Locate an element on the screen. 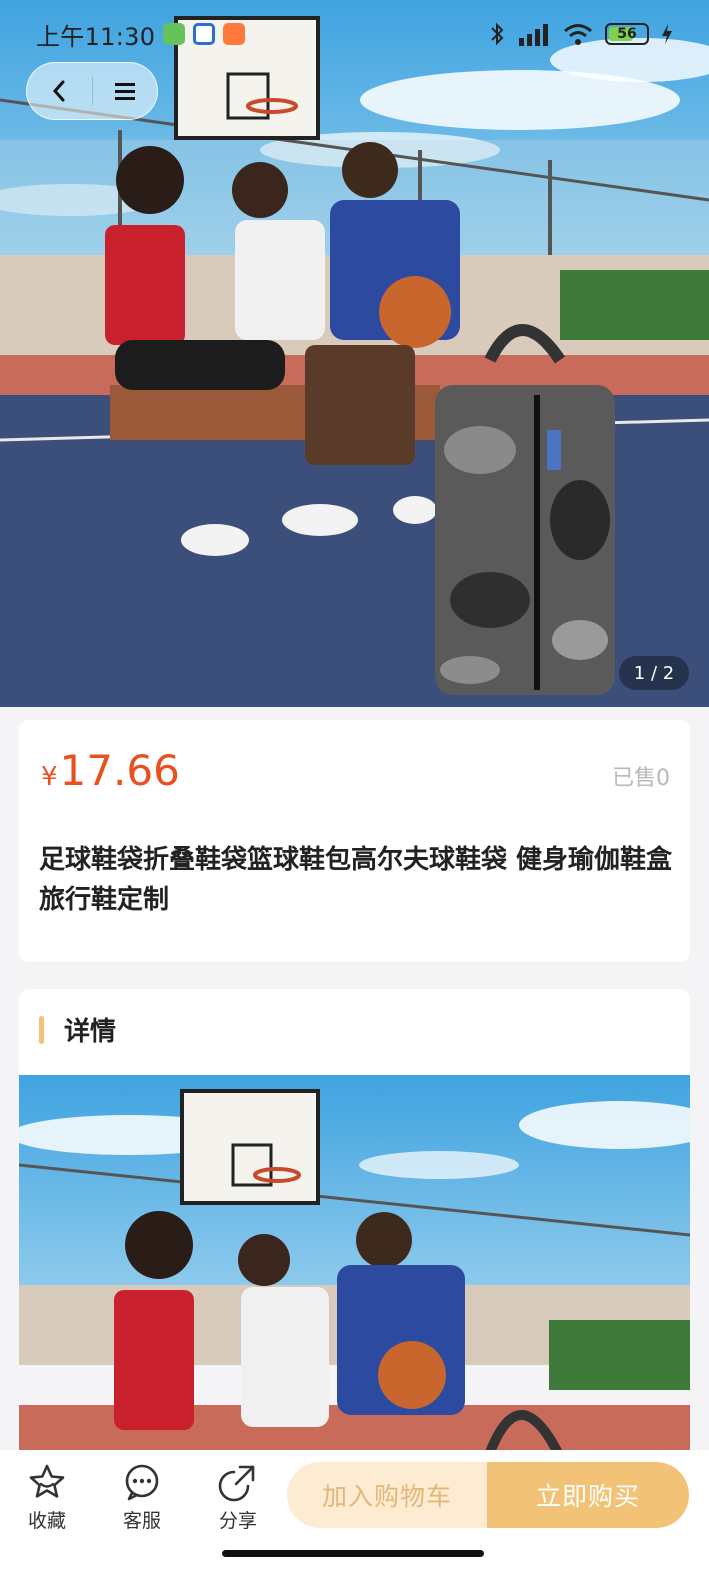  battery-icon: 56 is located at coordinates (627, 34).